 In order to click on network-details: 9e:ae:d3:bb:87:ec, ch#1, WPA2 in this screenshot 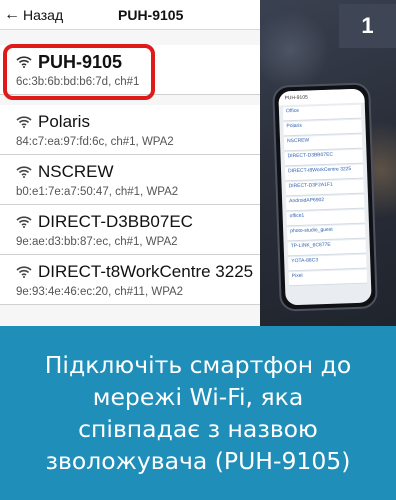, I will do `click(97, 242)`.